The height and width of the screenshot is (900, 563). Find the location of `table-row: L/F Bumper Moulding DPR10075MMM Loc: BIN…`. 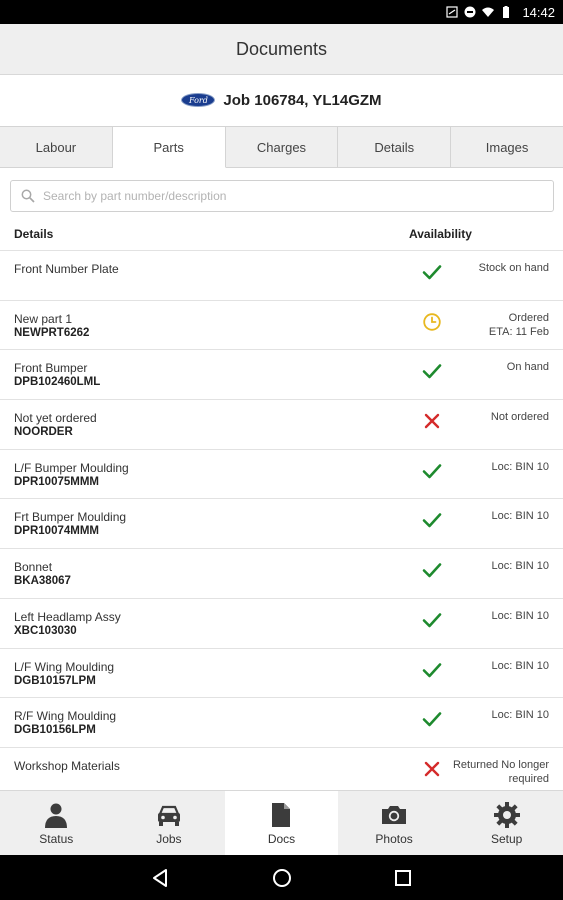

table-row: L/F Bumper Moulding DPR10075MMM Loc: BIN… is located at coordinates (281, 475).